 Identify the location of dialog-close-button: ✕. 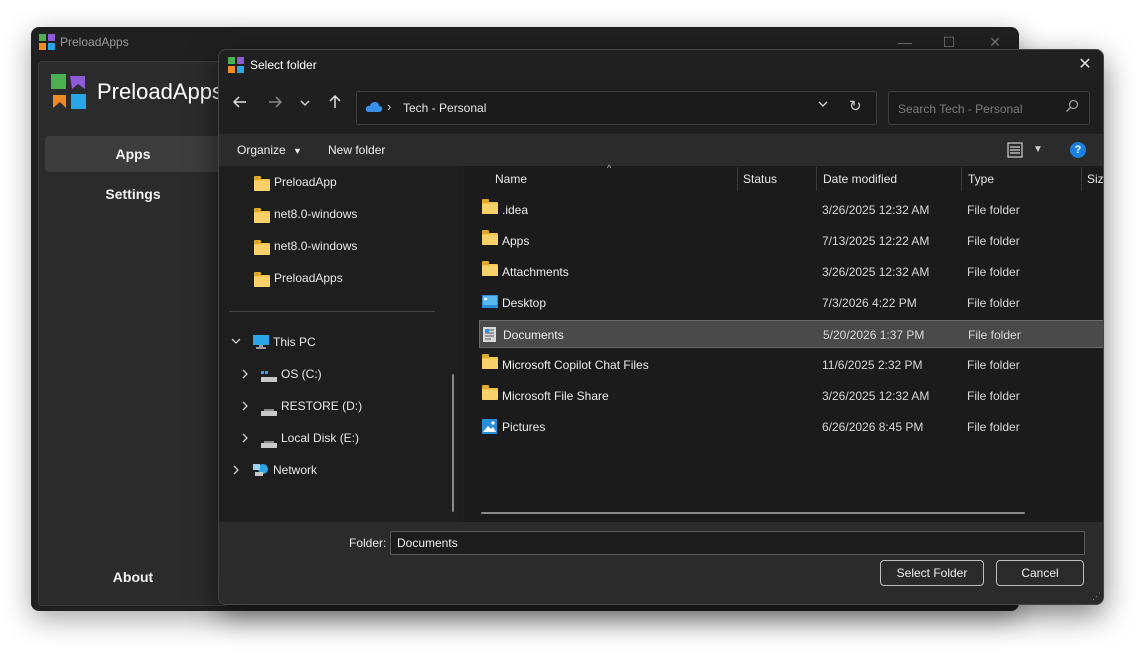
(1085, 65).